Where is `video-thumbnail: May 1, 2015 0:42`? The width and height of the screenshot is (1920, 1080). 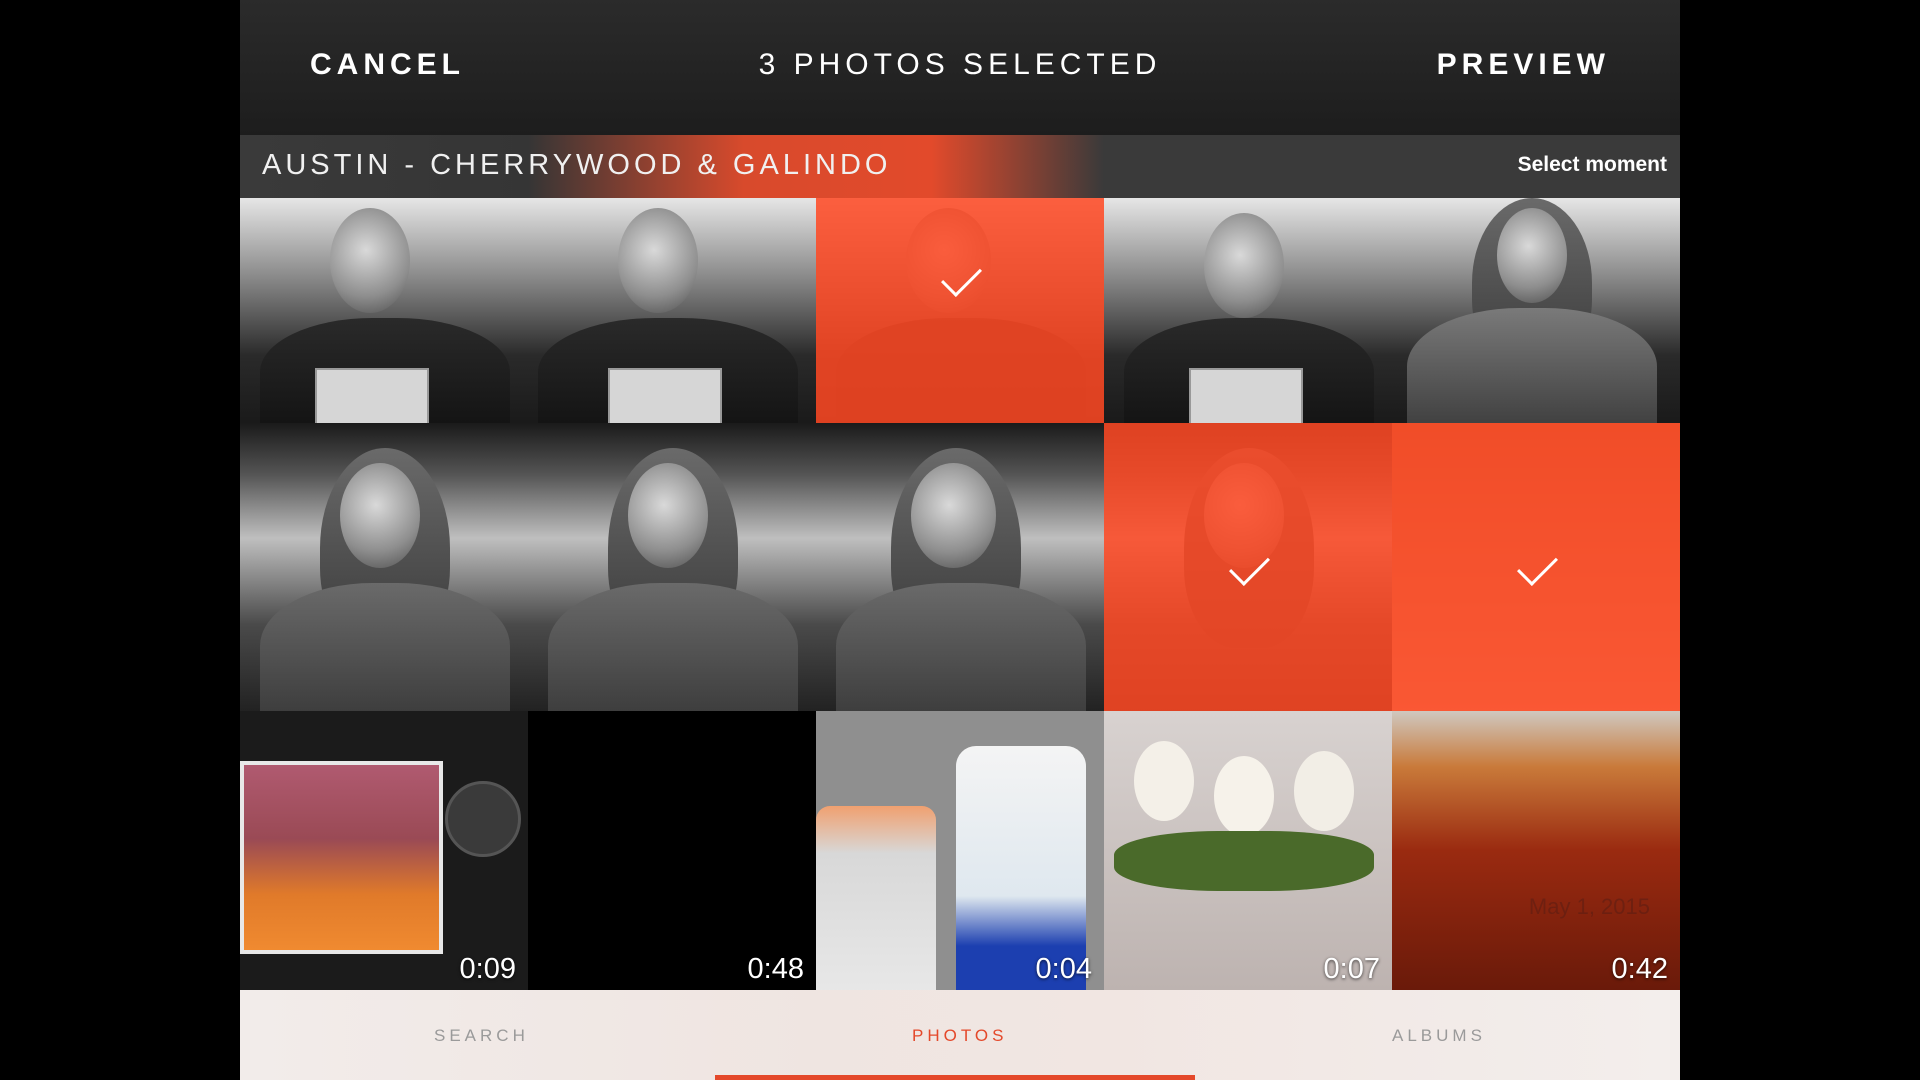
video-thumbnail: May 1, 2015 0:42 is located at coordinates (1536, 850).